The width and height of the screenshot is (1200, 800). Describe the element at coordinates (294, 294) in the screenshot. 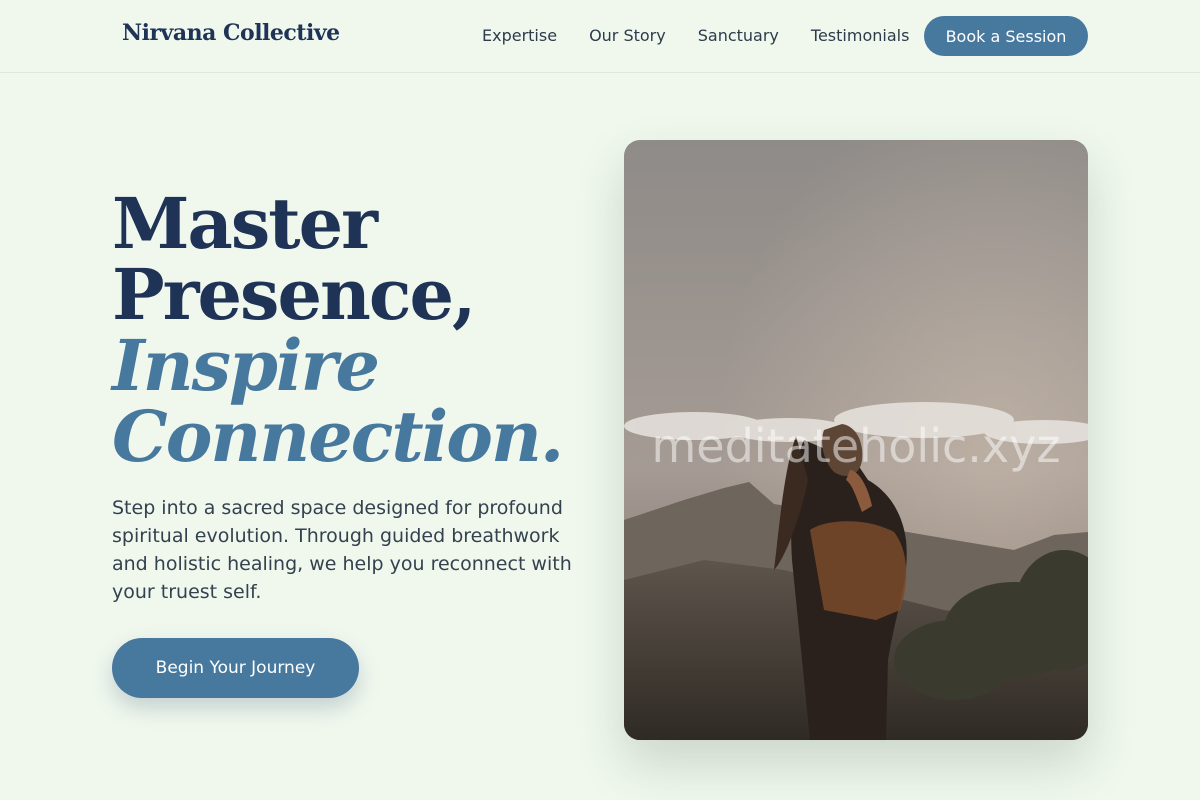

I see `hero-title-line-2: Presence,` at that location.